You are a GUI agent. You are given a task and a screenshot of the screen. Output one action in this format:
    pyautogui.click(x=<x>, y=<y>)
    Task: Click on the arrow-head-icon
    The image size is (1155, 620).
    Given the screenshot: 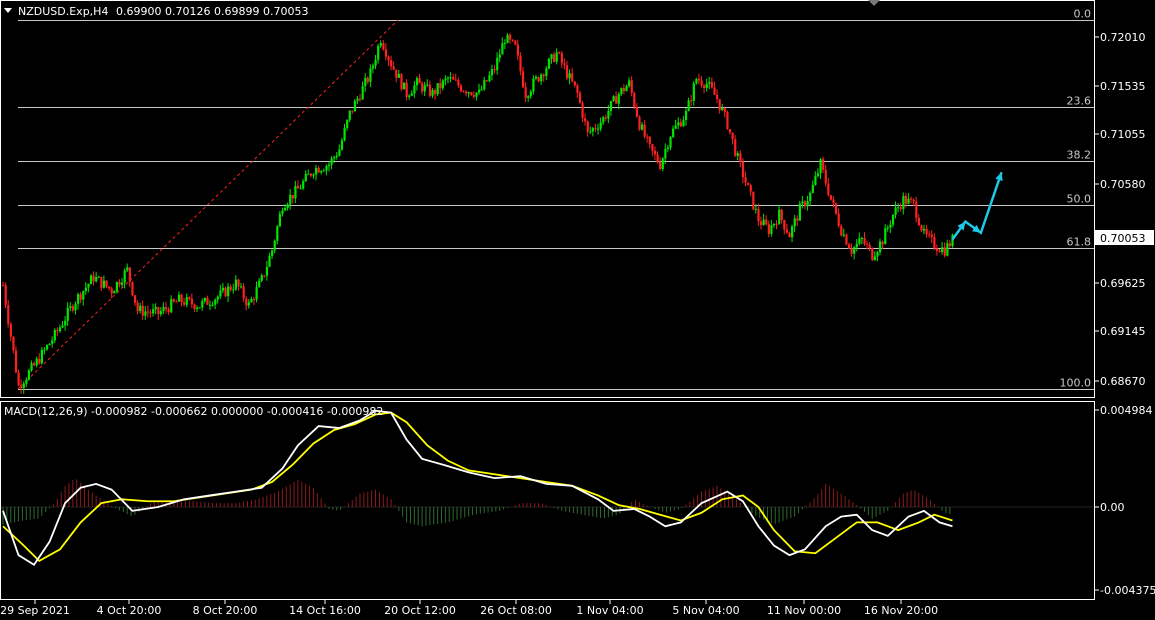 What is the action you would take?
    pyautogui.click(x=999, y=177)
    